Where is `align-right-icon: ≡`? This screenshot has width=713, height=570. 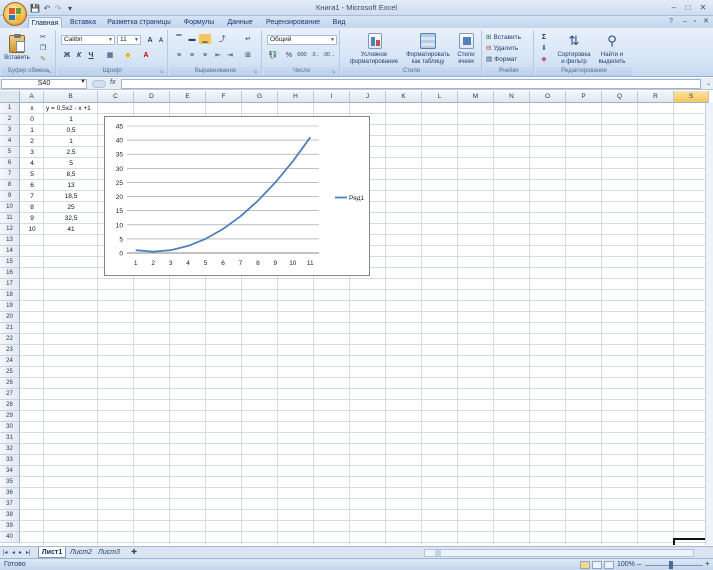
align-right-icon: ≡ is located at coordinates (205, 55).